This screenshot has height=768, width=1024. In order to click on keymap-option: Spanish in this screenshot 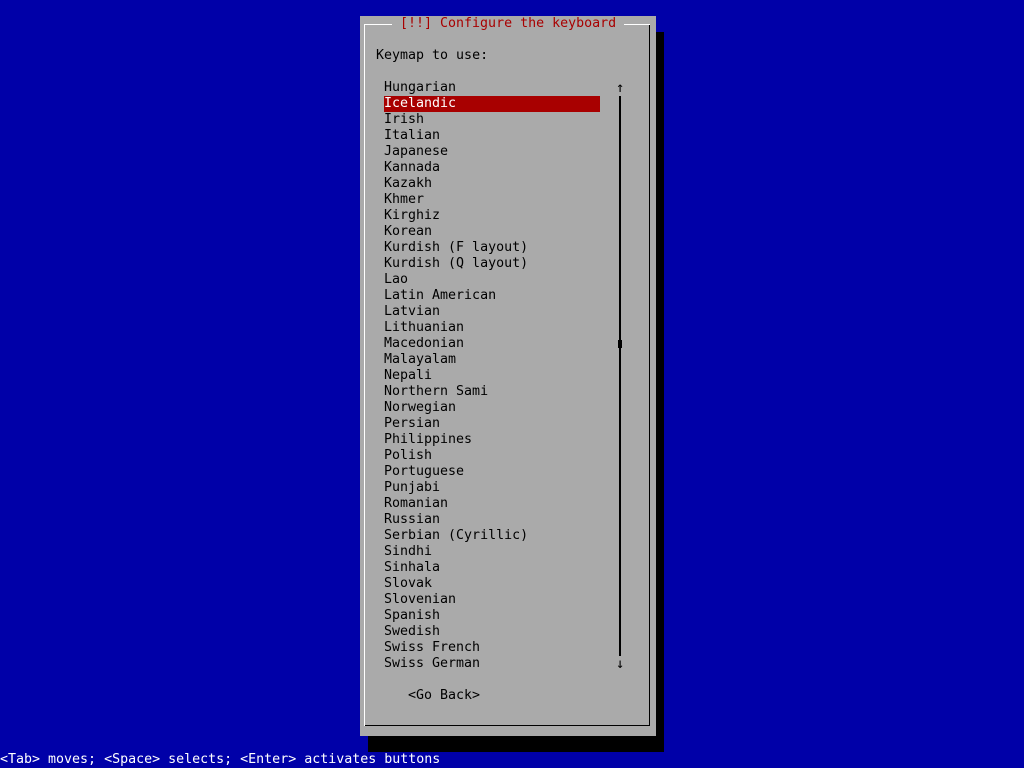, I will do `click(492, 616)`.